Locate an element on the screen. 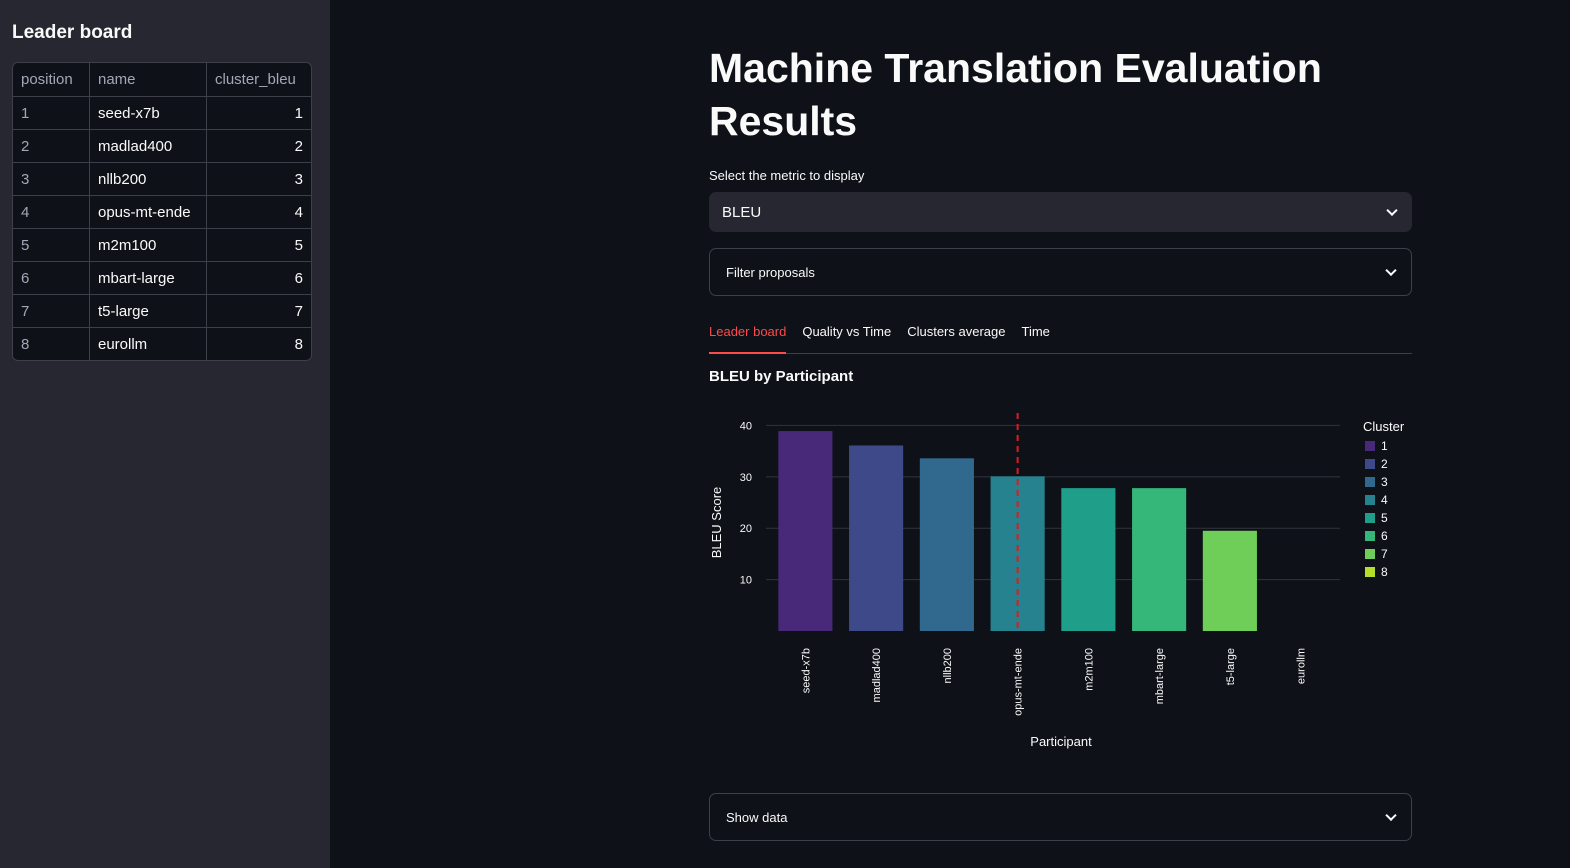 The image size is (1570, 868). cell-name: t5-large is located at coordinates (147, 311).